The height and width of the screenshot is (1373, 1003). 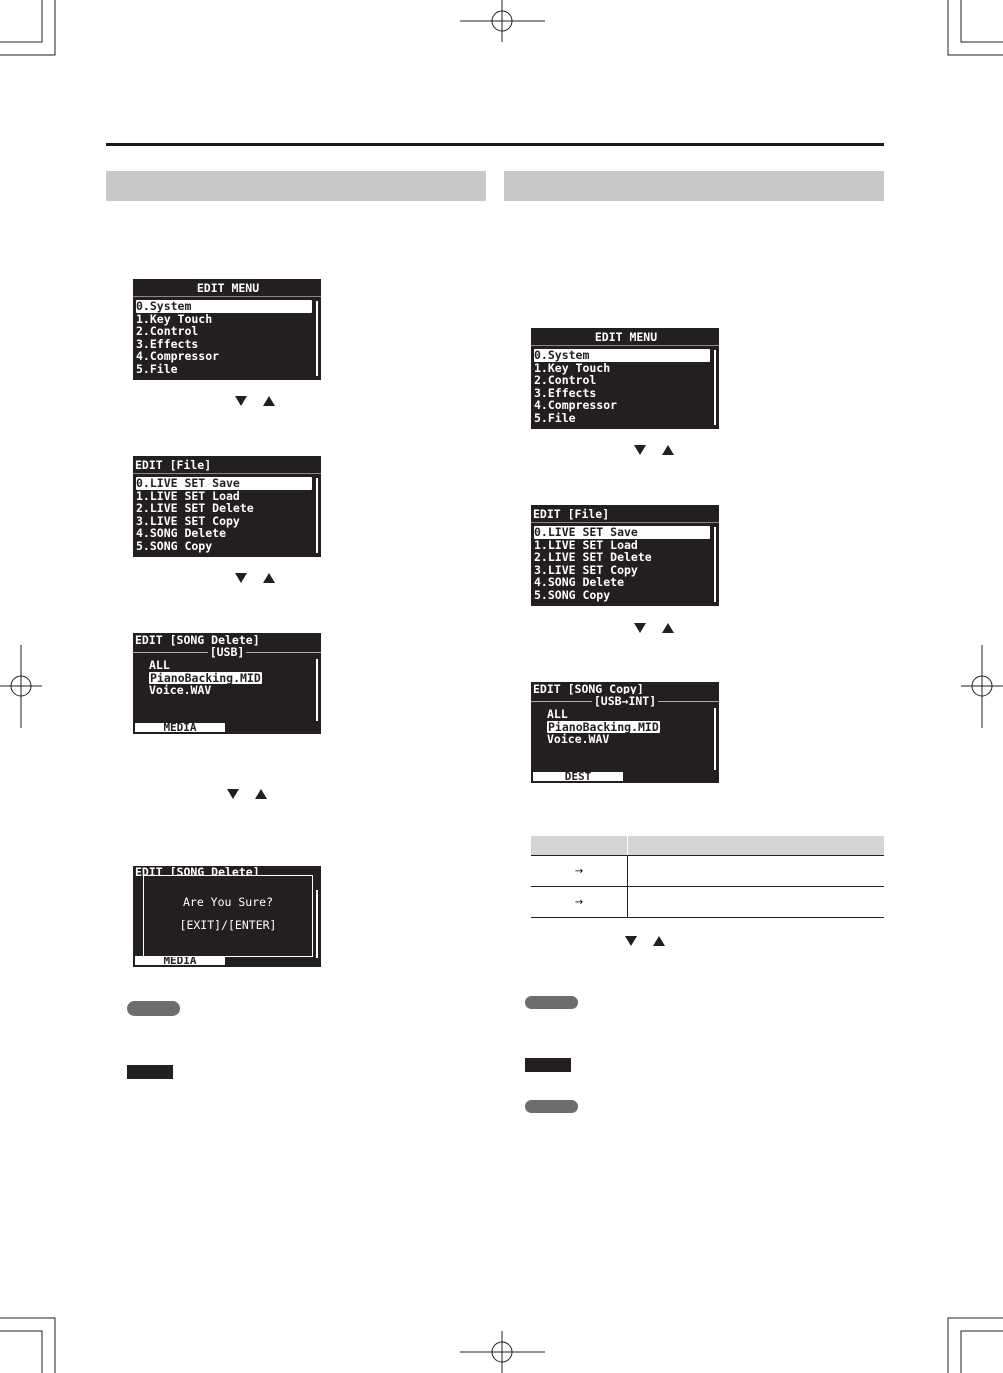 What do you see at coordinates (296, 186) in the screenshot?
I see `section-bar-left` at bounding box center [296, 186].